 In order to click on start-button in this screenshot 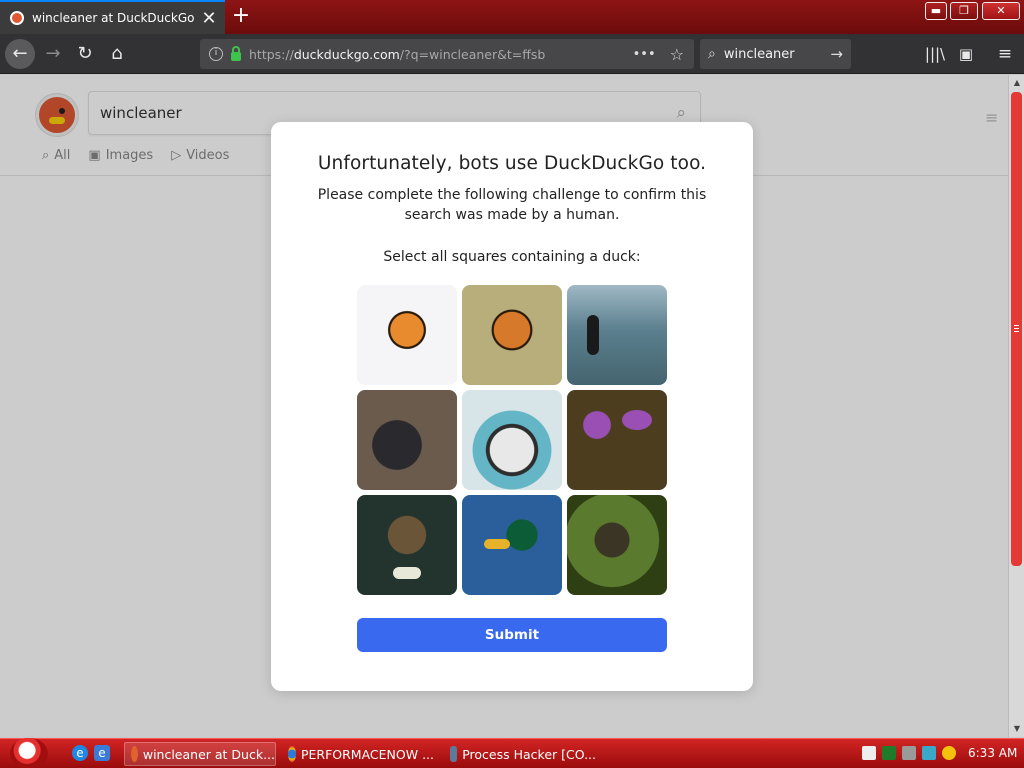, I will do `click(29, 753)`.